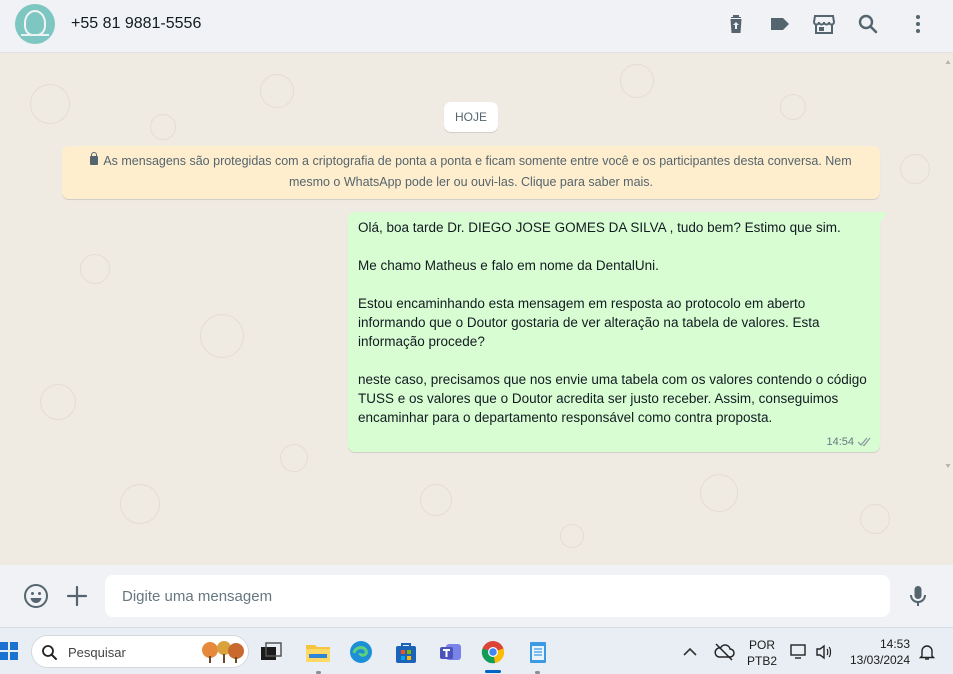 The height and width of the screenshot is (674, 953). I want to click on chat-header: +55 81 9881-5556, so click(476, 26).